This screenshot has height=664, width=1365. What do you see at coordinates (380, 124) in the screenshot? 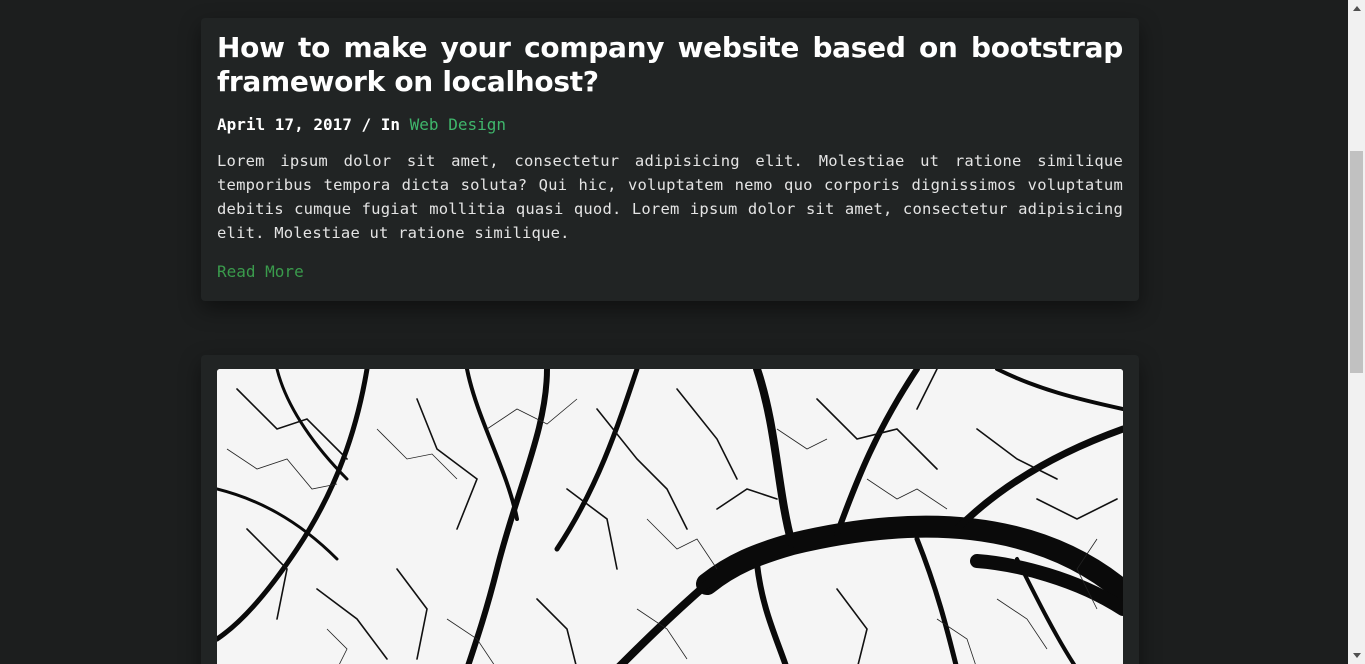
I see `post-meta-separator: / In` at bounding box center [380, 124].